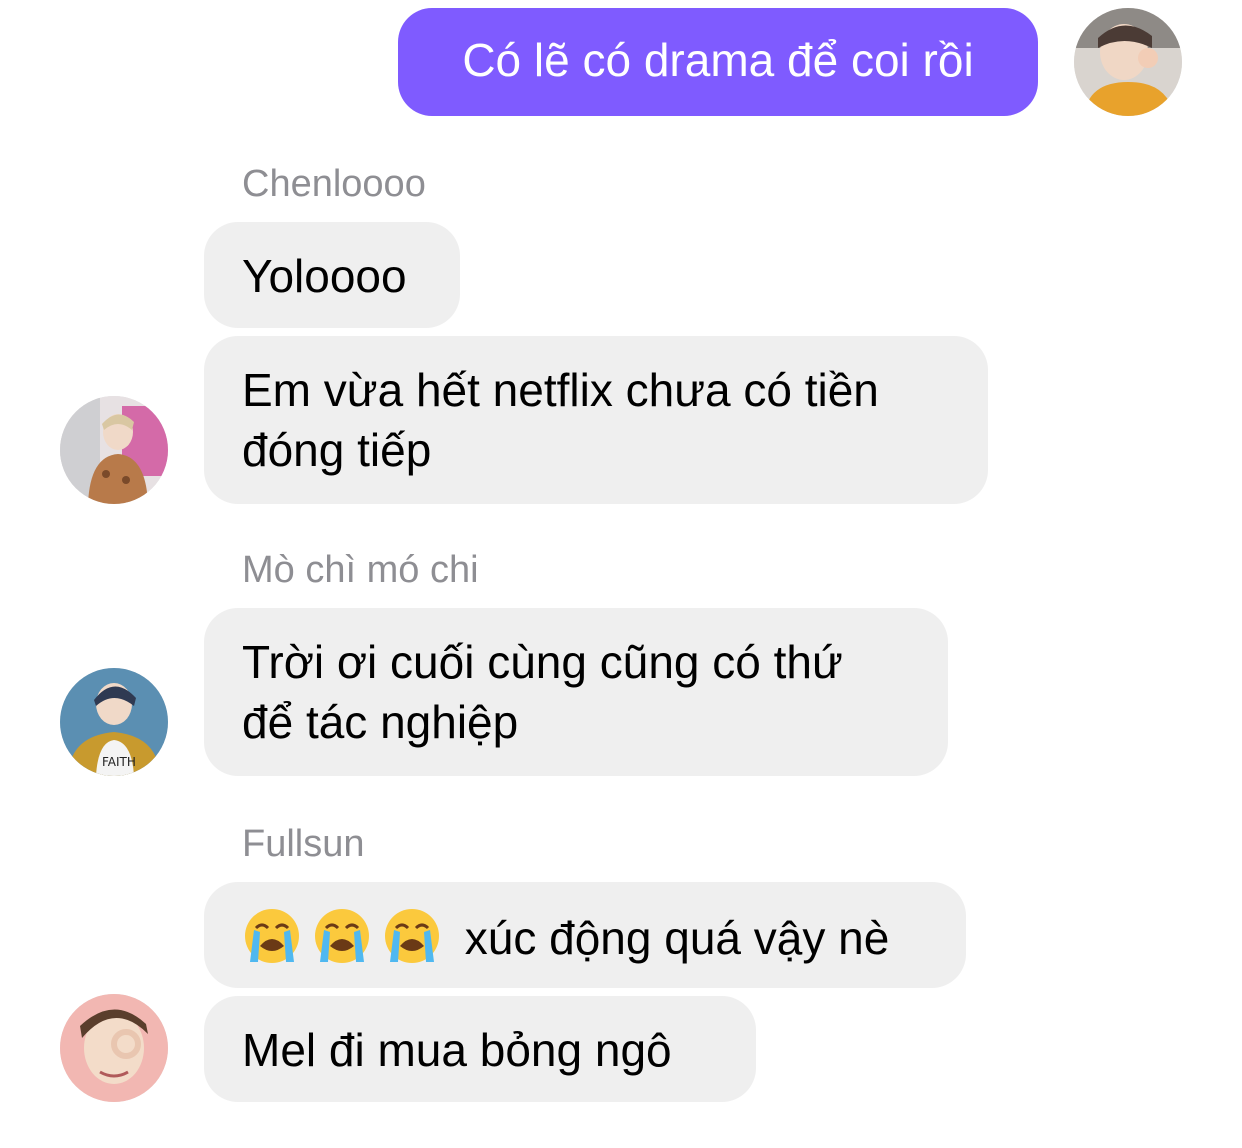 Image resolution: width=1242 pixels, height=1148 pixels. I want to click on mo-chi-mo-chi-avatar: FAITH, so click(114, 722).